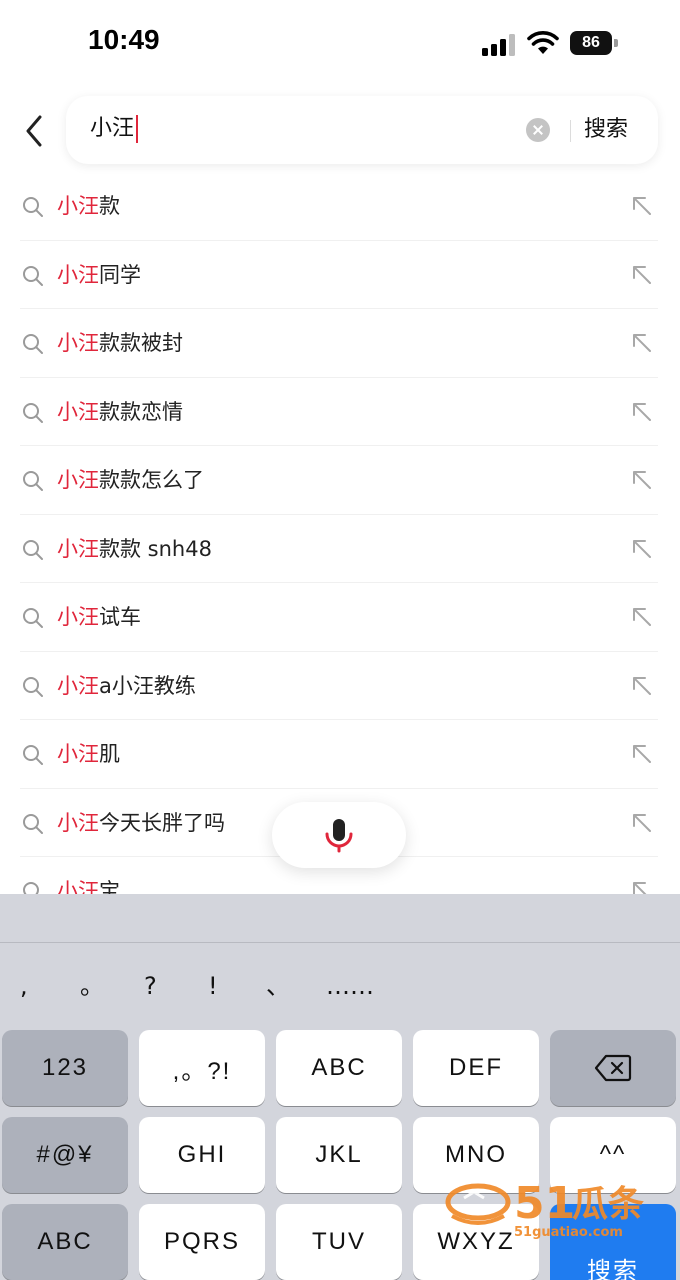  Describe the element at coordinates (339, 617) in the screenshot. I see `suggestion-item: 小汪试车` at that location.